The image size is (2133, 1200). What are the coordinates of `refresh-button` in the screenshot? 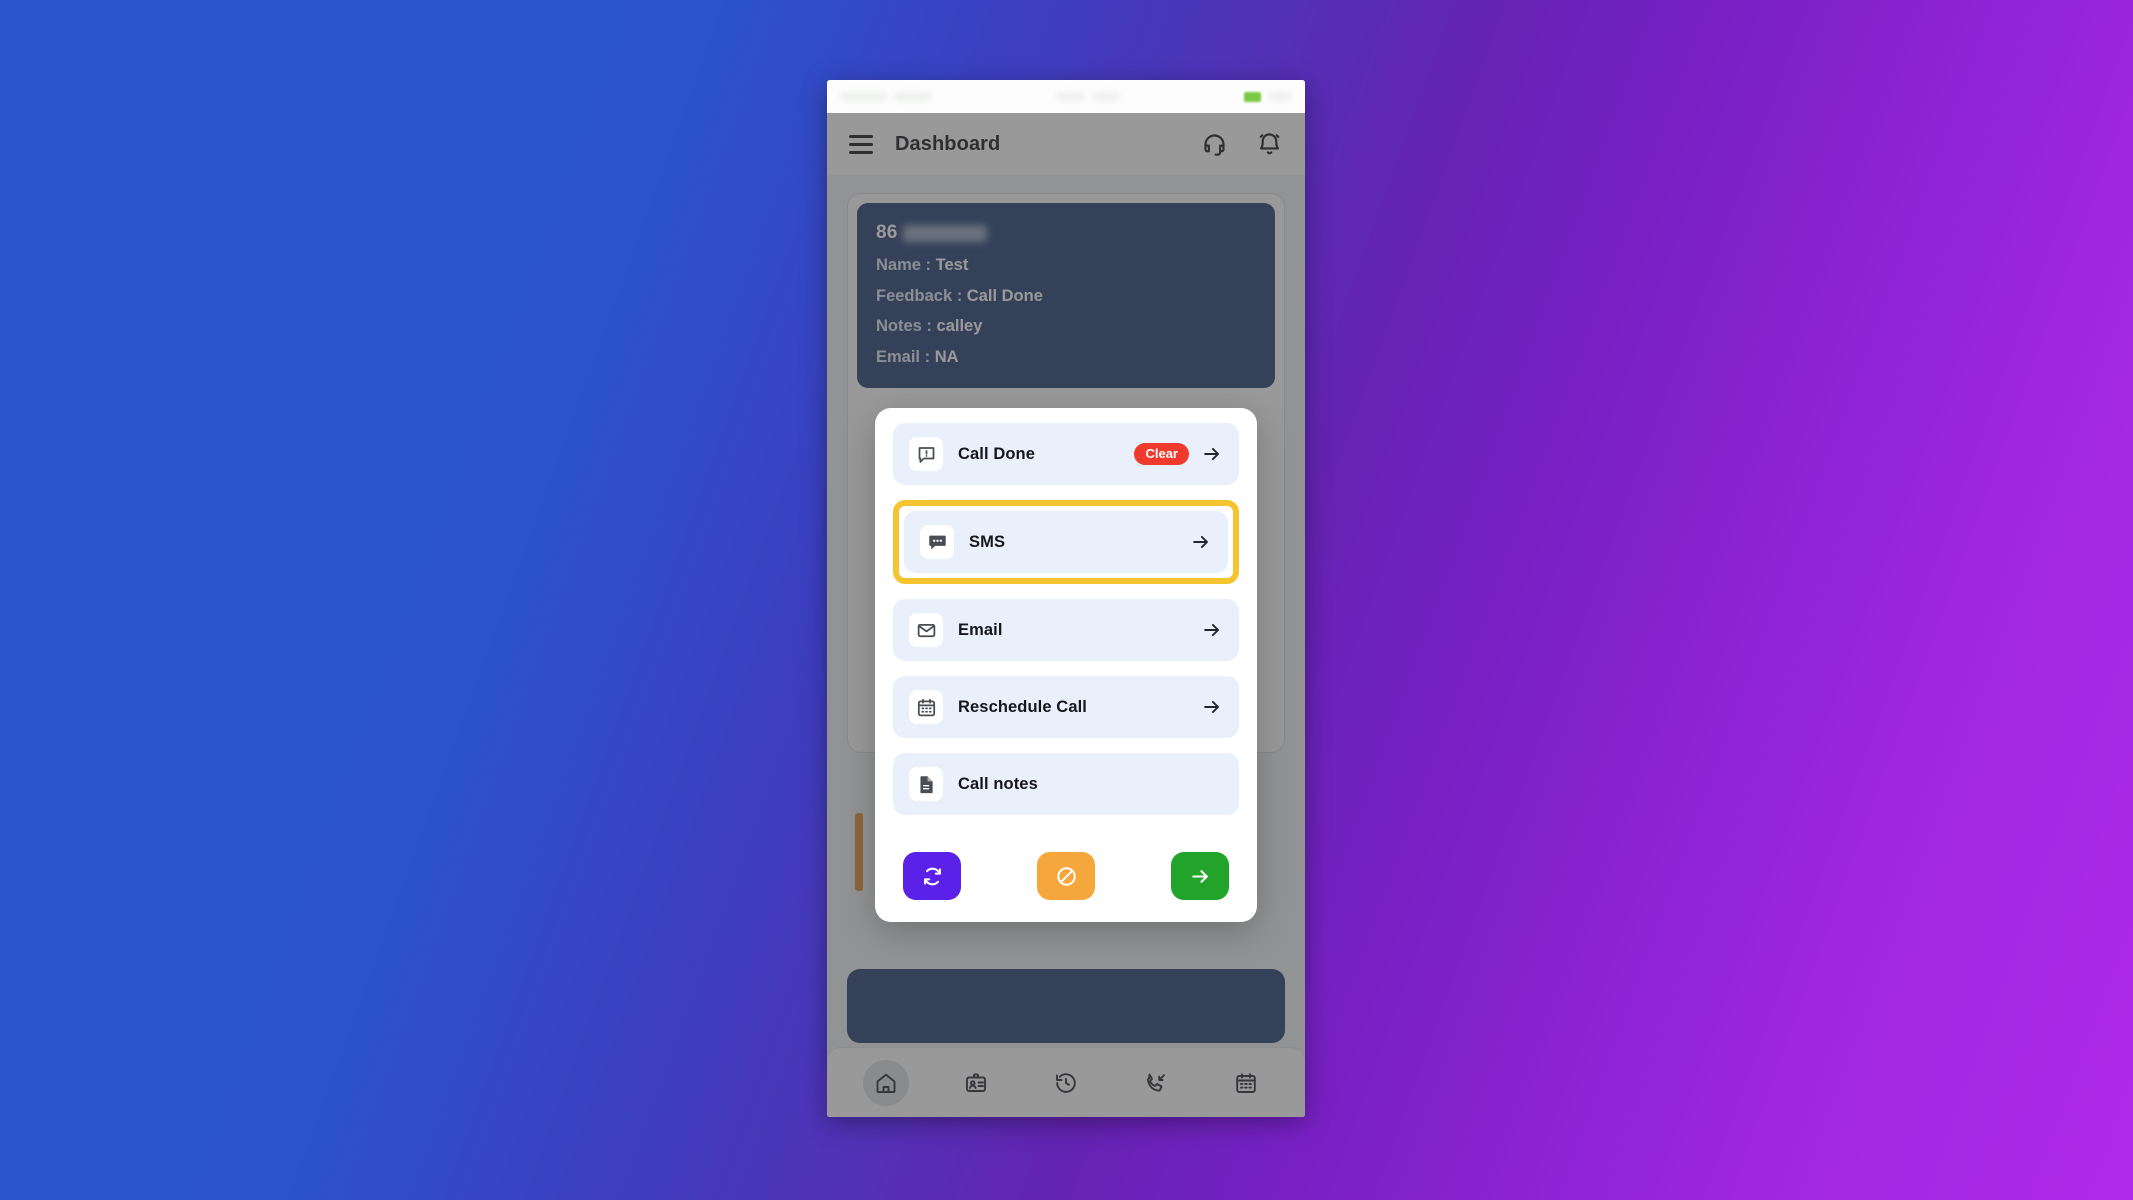 It's located at (932, 876).